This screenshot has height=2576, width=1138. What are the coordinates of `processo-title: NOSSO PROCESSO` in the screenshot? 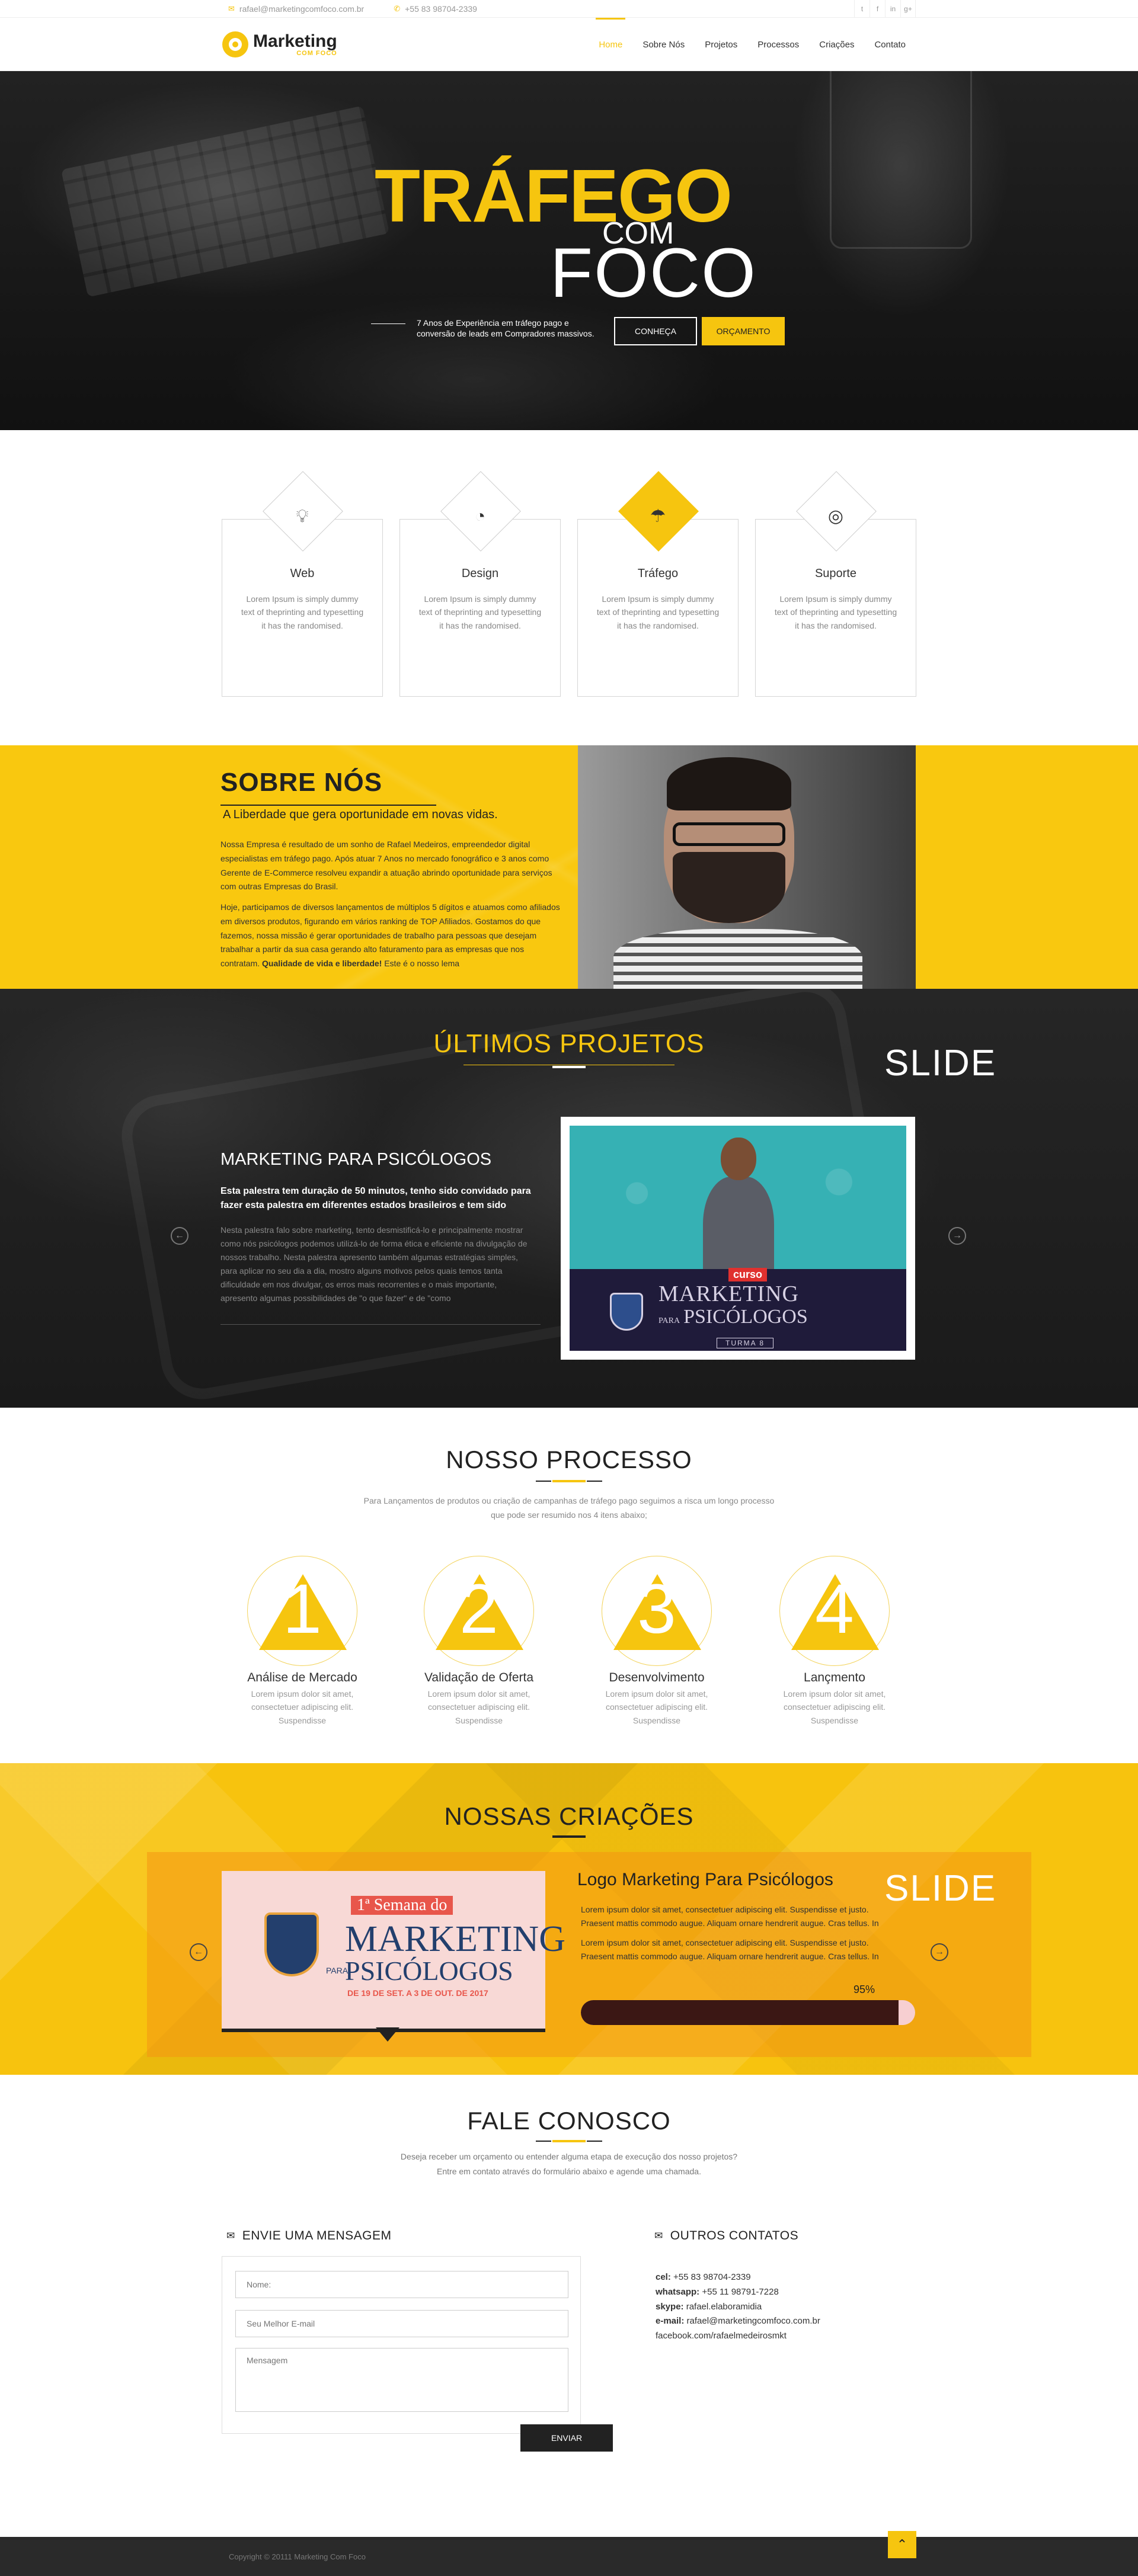 It's located at (569, 1459).